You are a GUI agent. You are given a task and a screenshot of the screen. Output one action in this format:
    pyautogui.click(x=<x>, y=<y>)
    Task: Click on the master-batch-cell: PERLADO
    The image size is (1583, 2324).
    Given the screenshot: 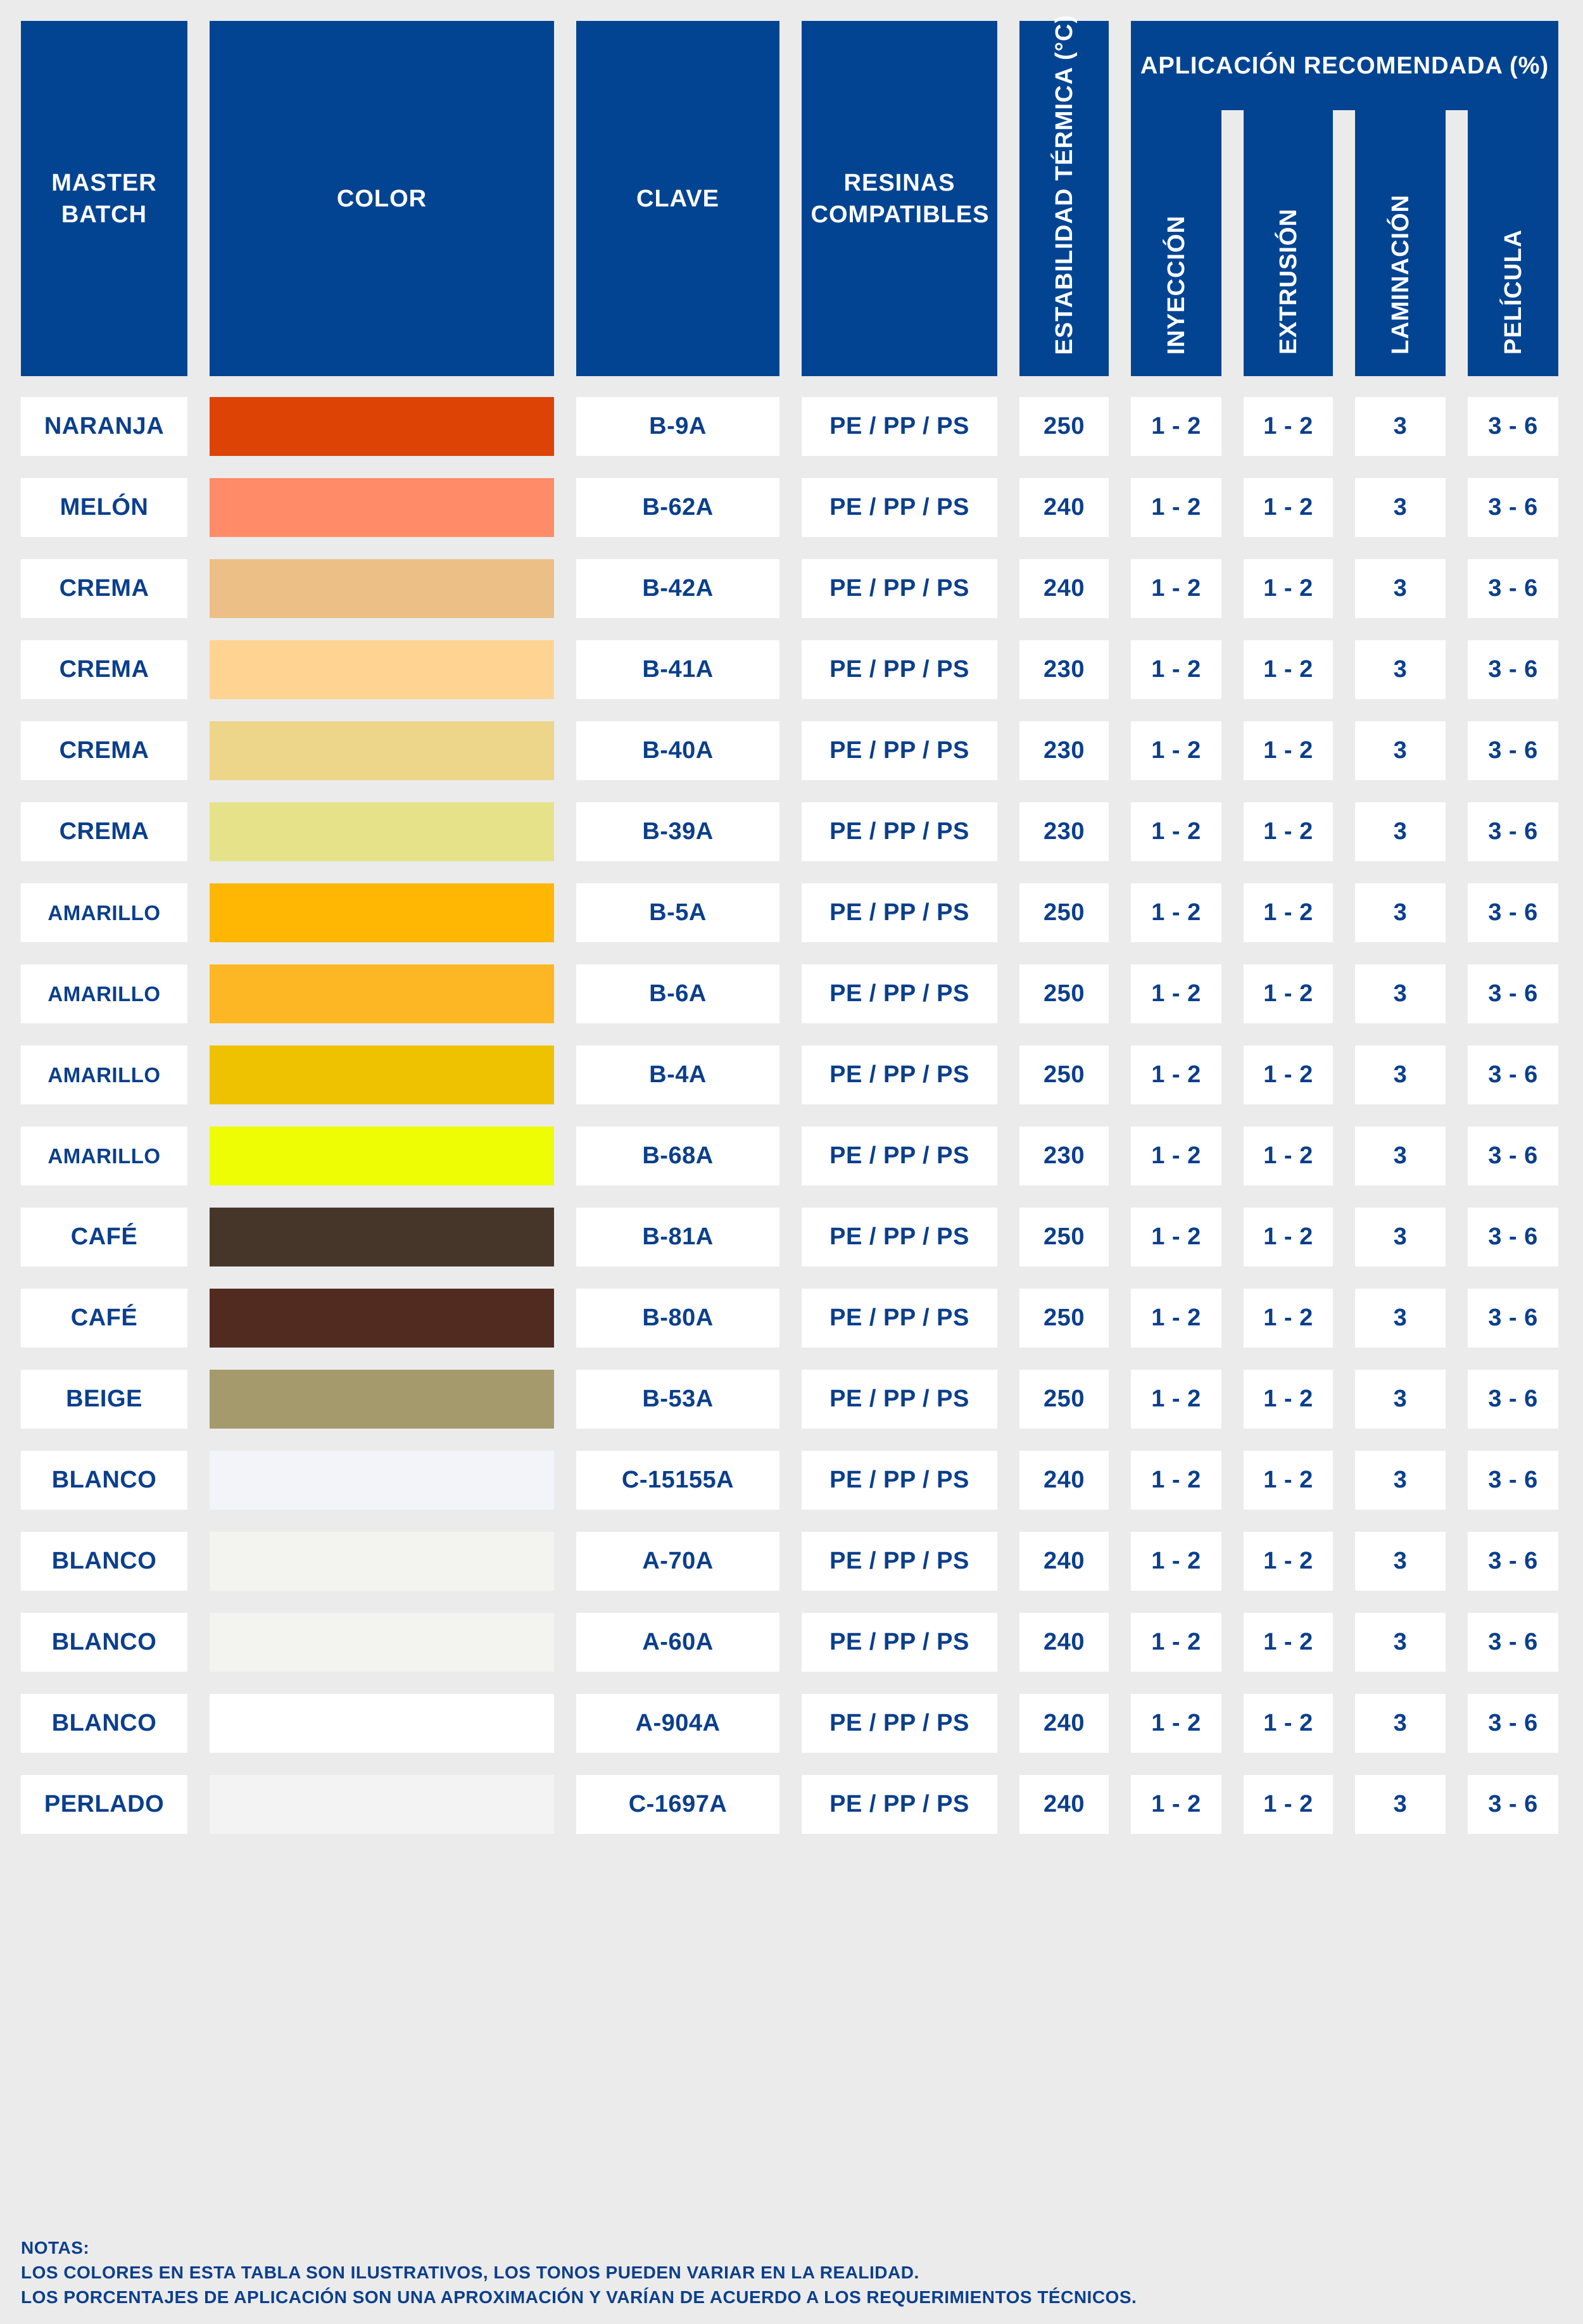 What is the action you would take?
    pyautogui.click(x=104, y=1804)
    